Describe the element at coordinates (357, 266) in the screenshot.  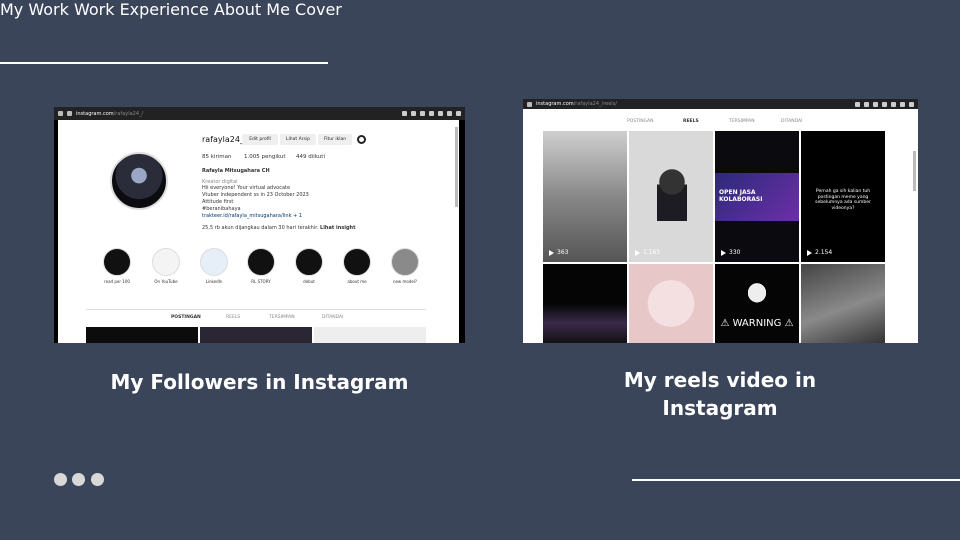
I see `story-highlight: about me` at that location.